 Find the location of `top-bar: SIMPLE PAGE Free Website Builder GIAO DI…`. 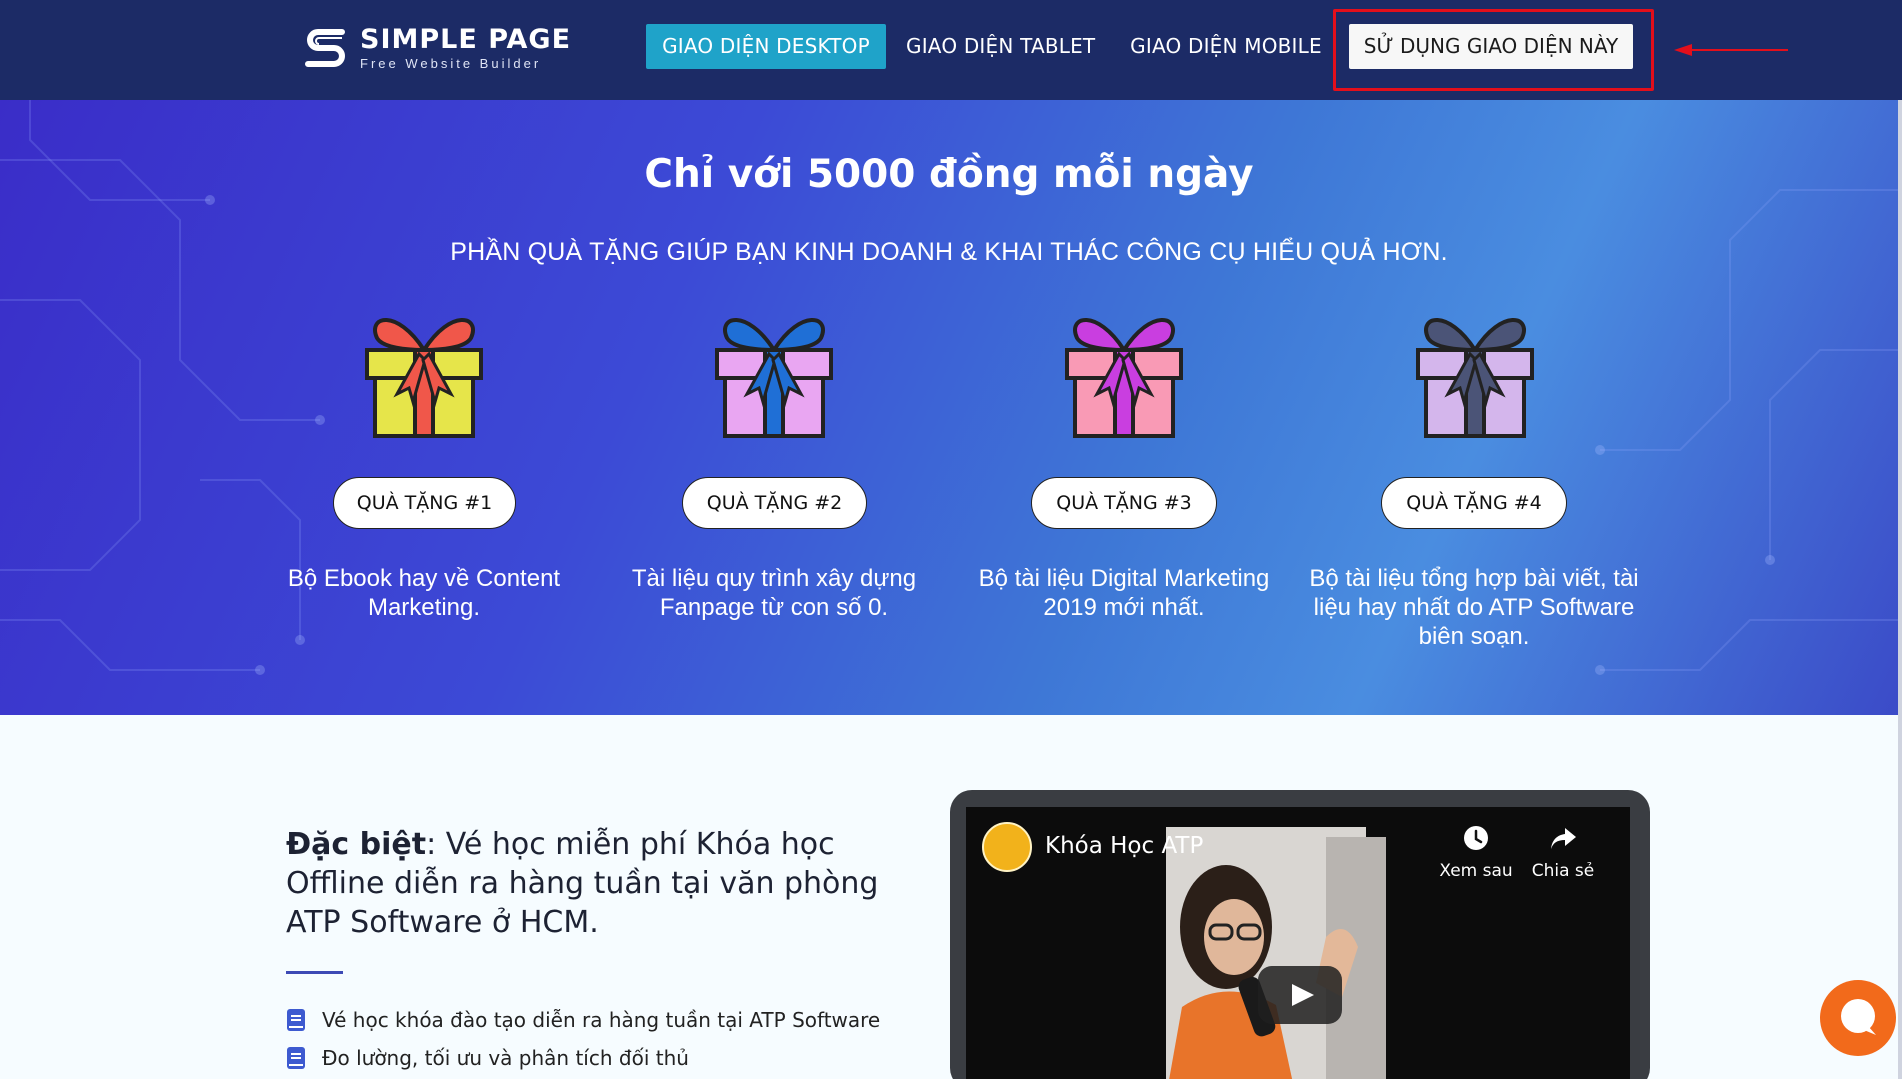

top-bar: SIMPLE PAGE Free Website Builder GIAO DI… is located at coordinates (951, 50).